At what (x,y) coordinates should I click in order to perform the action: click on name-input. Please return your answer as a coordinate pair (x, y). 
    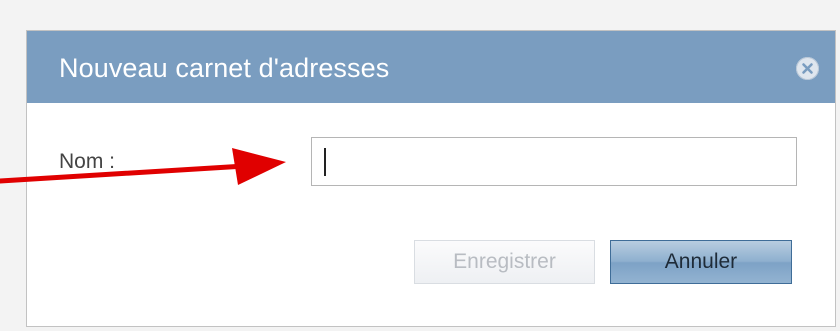
    Looking at the image, I should click on (554, 161).